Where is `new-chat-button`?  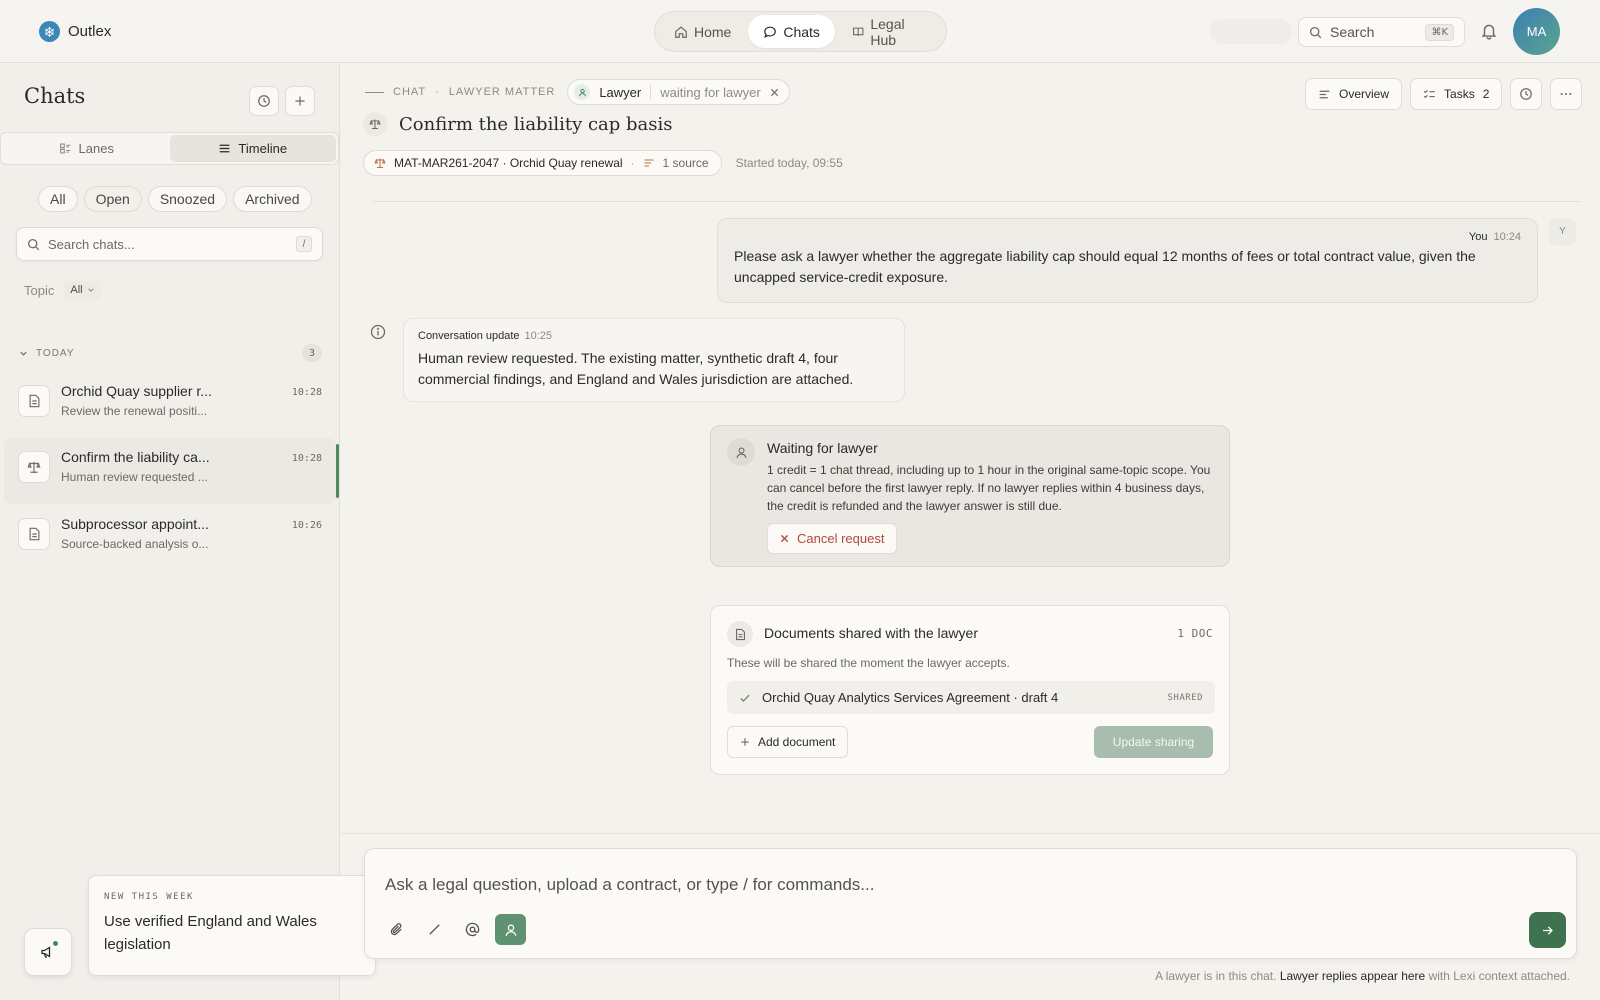 new-chat-button is located at coordinates (300, 101).